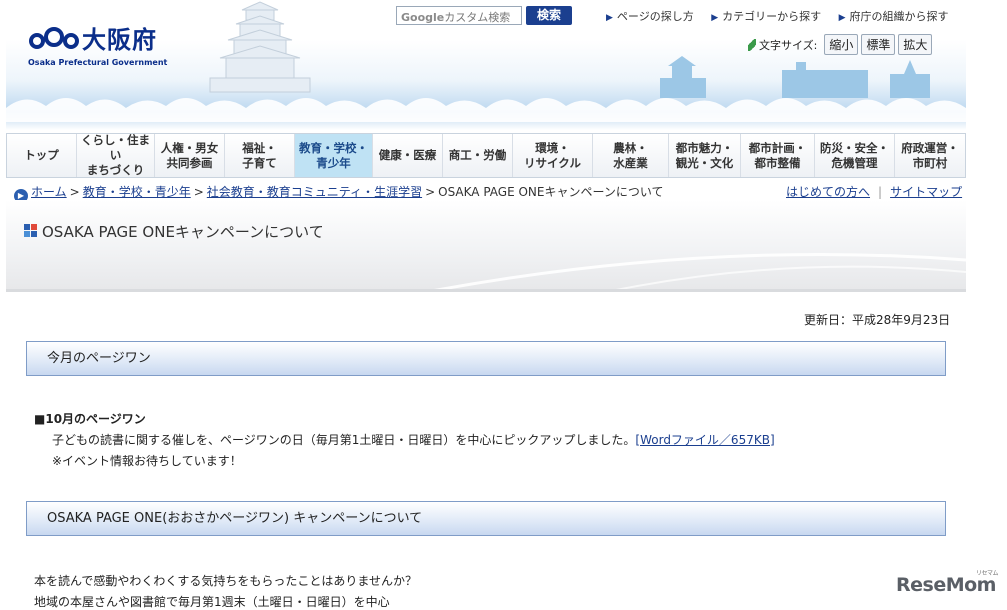 The width and height of the screenshot is (1007, 610). Describe the element at coordinates (705, 155) in the screenshot. I see `nav-item-tourism: 都市魅力・ 観光・文化` at that location.